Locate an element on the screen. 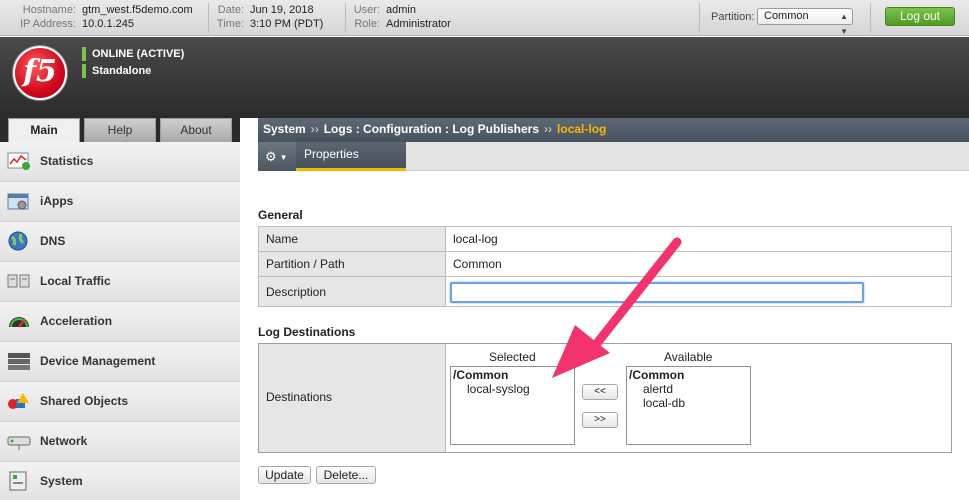 This screenshot has height=500, width=969. table-row: Name local-log is located at coordinates (605, 239).